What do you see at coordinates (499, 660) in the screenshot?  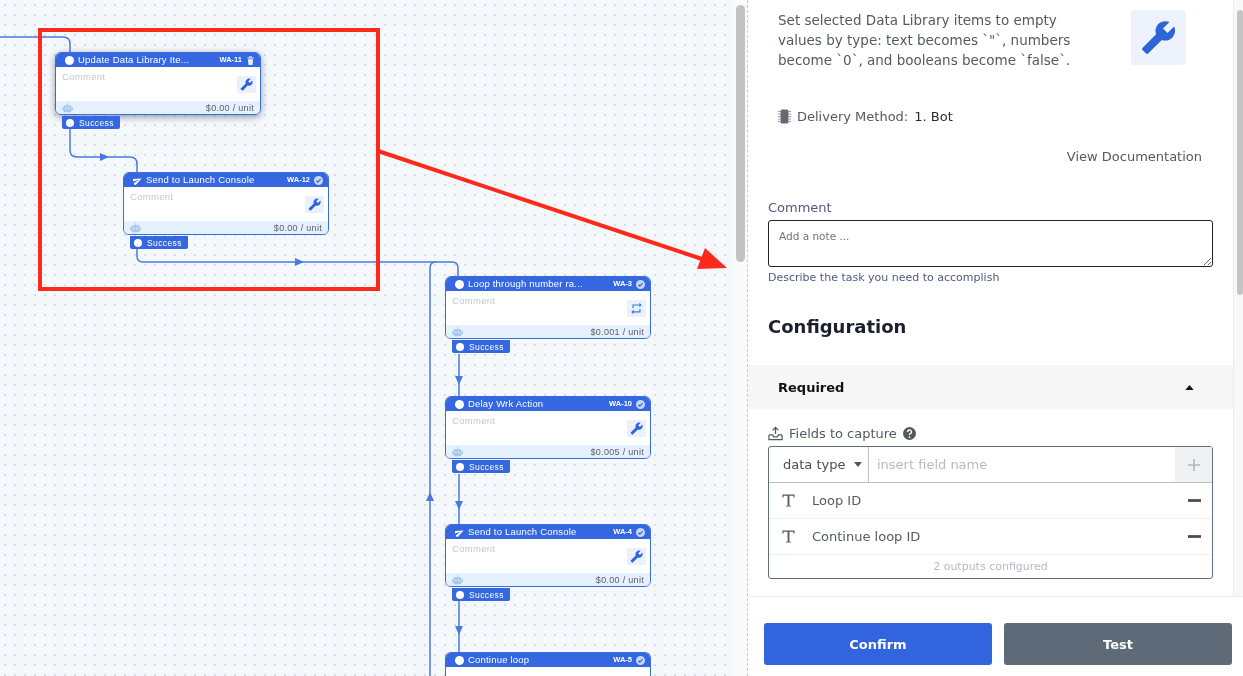 I see `node-title: Continue loop` at bounding box center [499, 660].